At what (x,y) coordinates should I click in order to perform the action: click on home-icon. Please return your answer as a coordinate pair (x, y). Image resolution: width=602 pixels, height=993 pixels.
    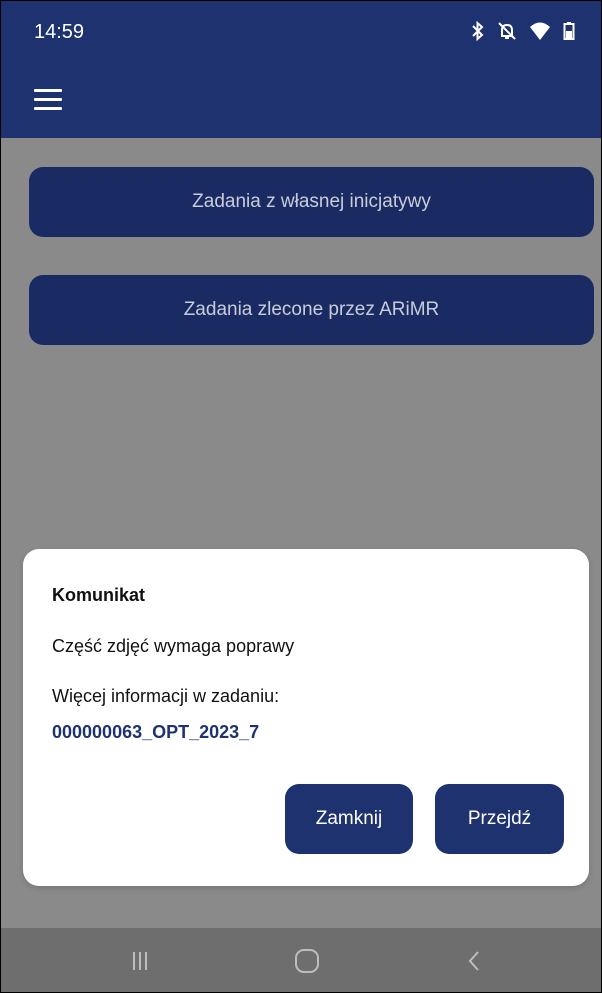
    Looking at the image, I should click on (307, 960).